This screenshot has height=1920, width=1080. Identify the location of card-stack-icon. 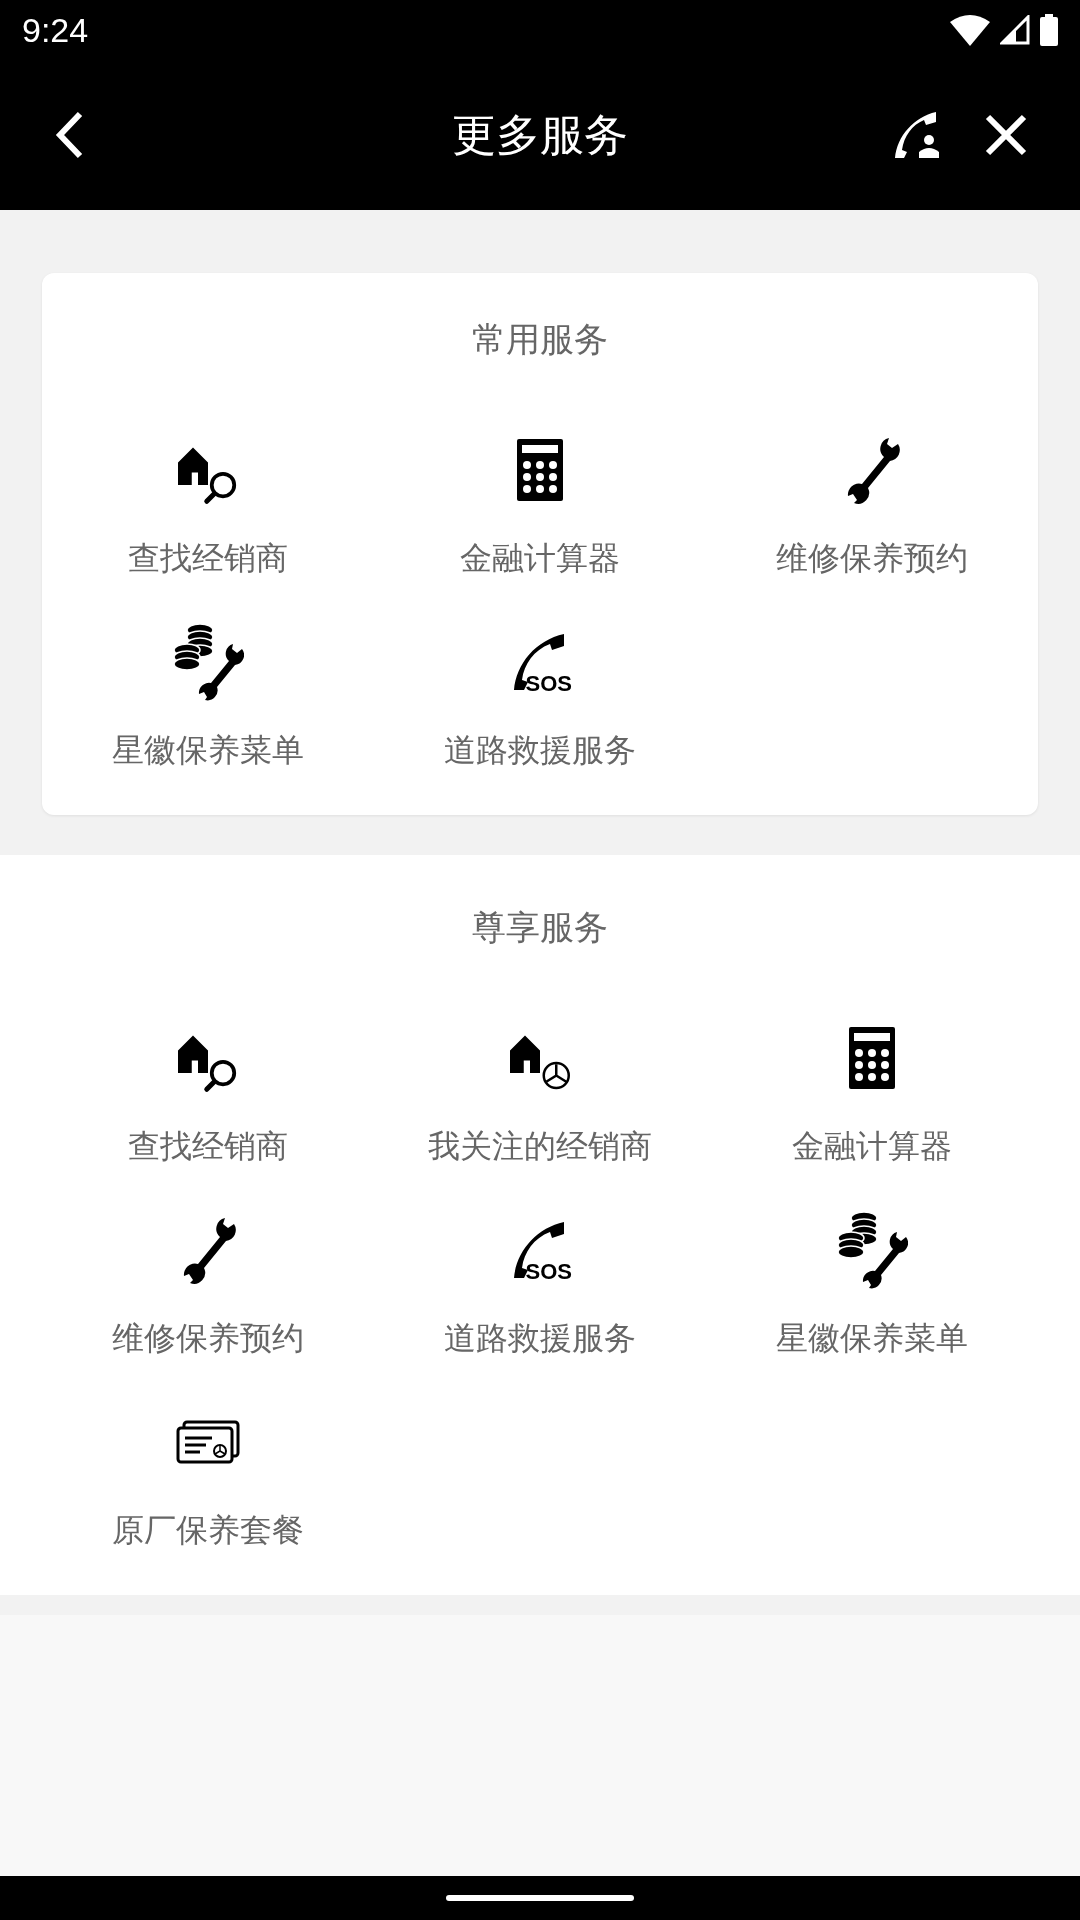
(208, 1442).